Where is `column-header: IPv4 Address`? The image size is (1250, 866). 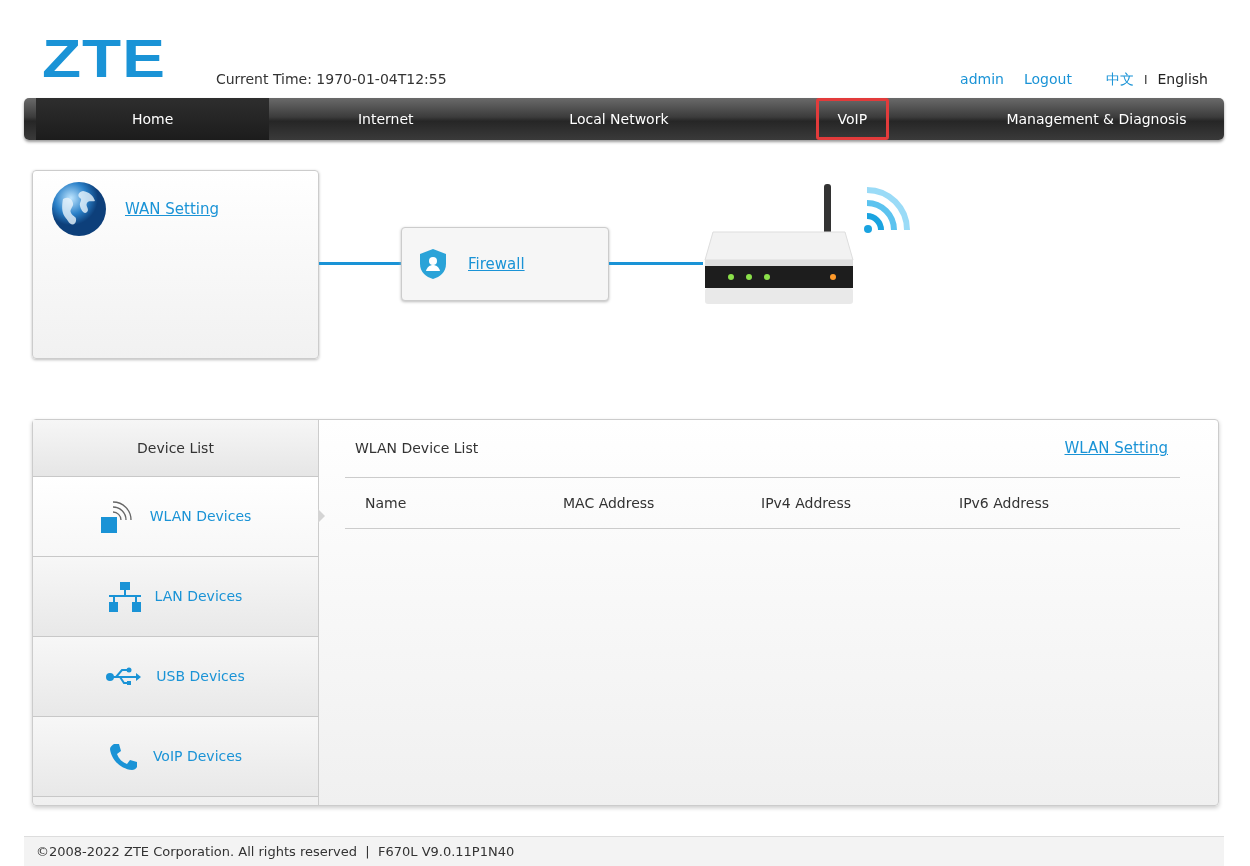
column-header: IPv4 Address is located at coordinates (806, 503).